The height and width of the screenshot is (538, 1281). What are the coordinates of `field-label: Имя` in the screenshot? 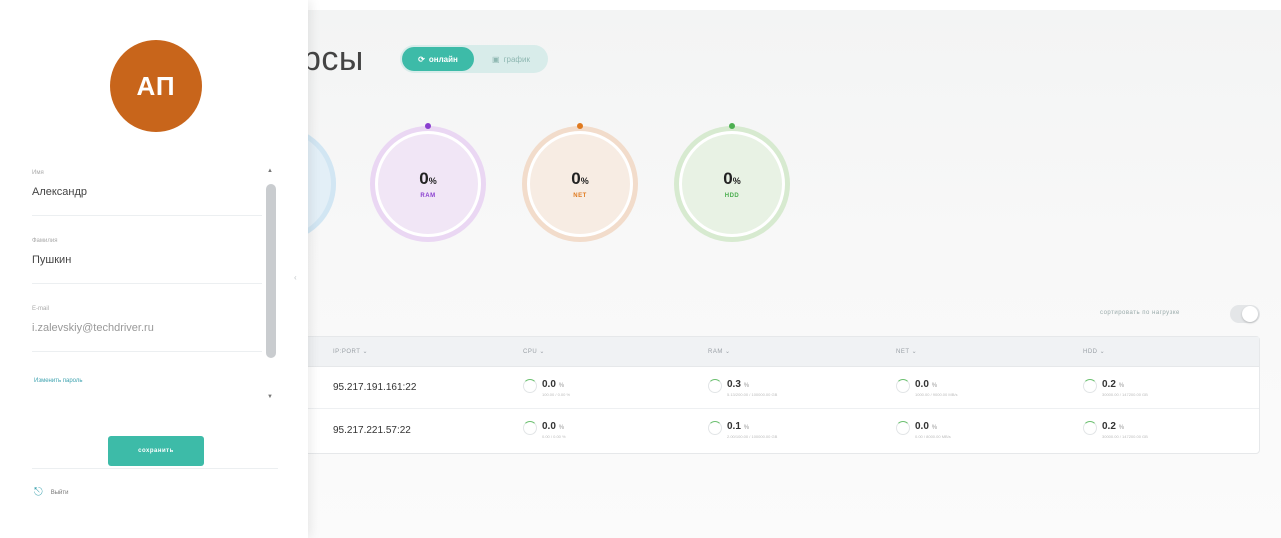 It's located at (38, 173).